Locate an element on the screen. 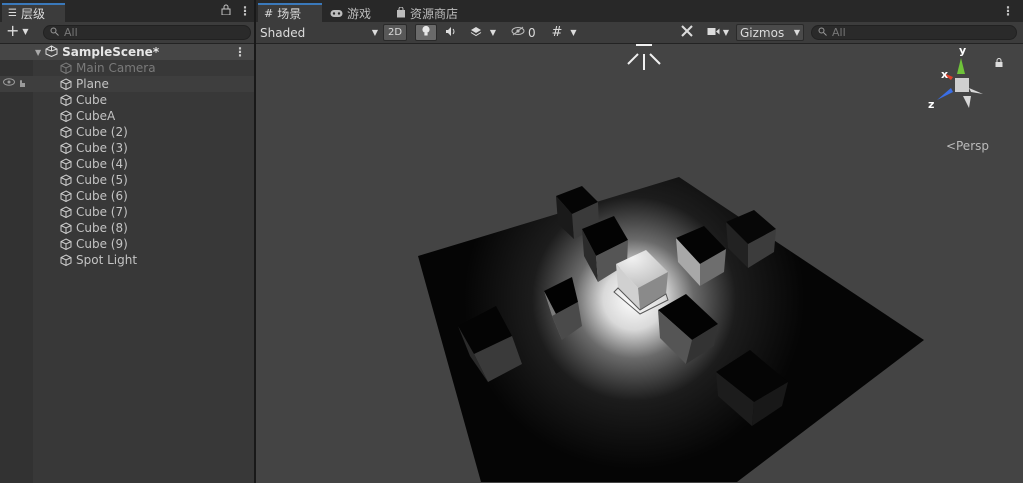 This screenshot has width=1023, height=483. scene-search-input: All is located at coordinates (914, 32).